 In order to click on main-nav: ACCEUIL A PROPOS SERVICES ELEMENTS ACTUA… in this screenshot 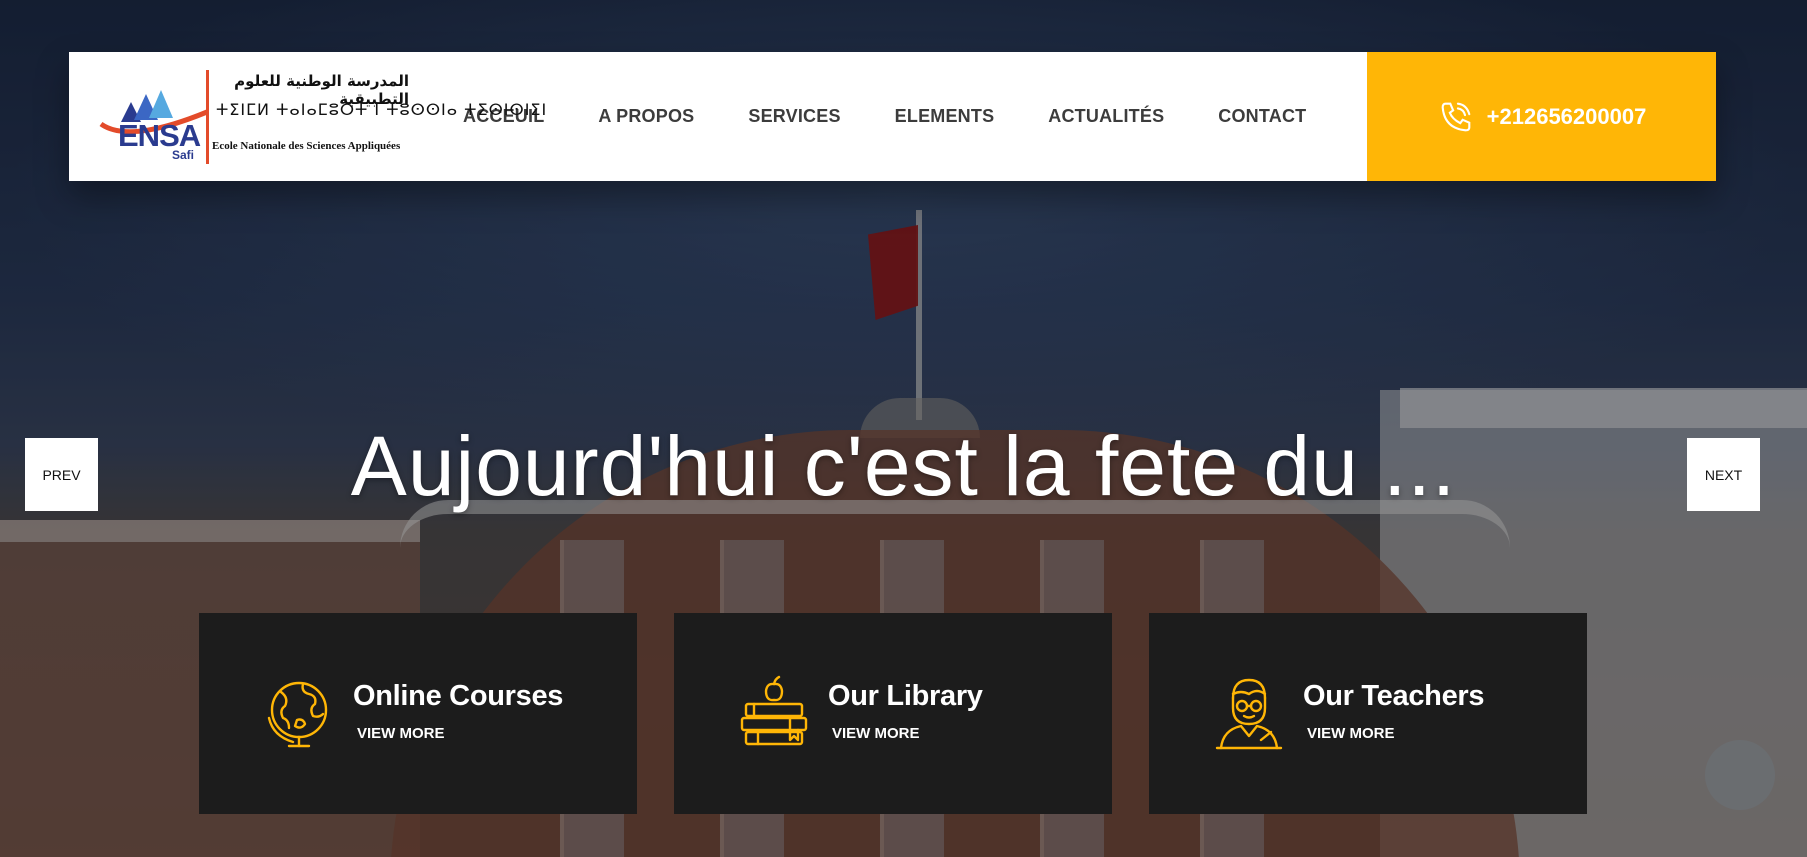, I will do `click(884, 116)`.